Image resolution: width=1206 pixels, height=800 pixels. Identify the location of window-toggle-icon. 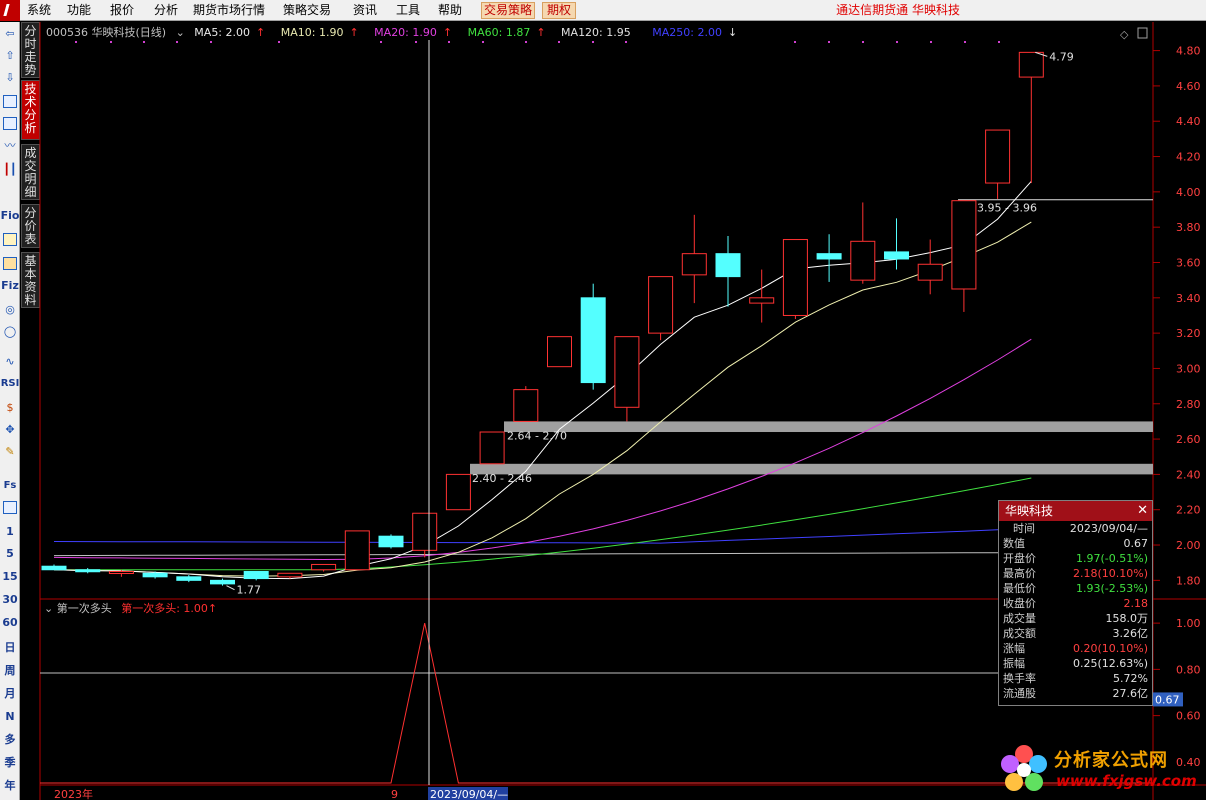
(1142, 33).